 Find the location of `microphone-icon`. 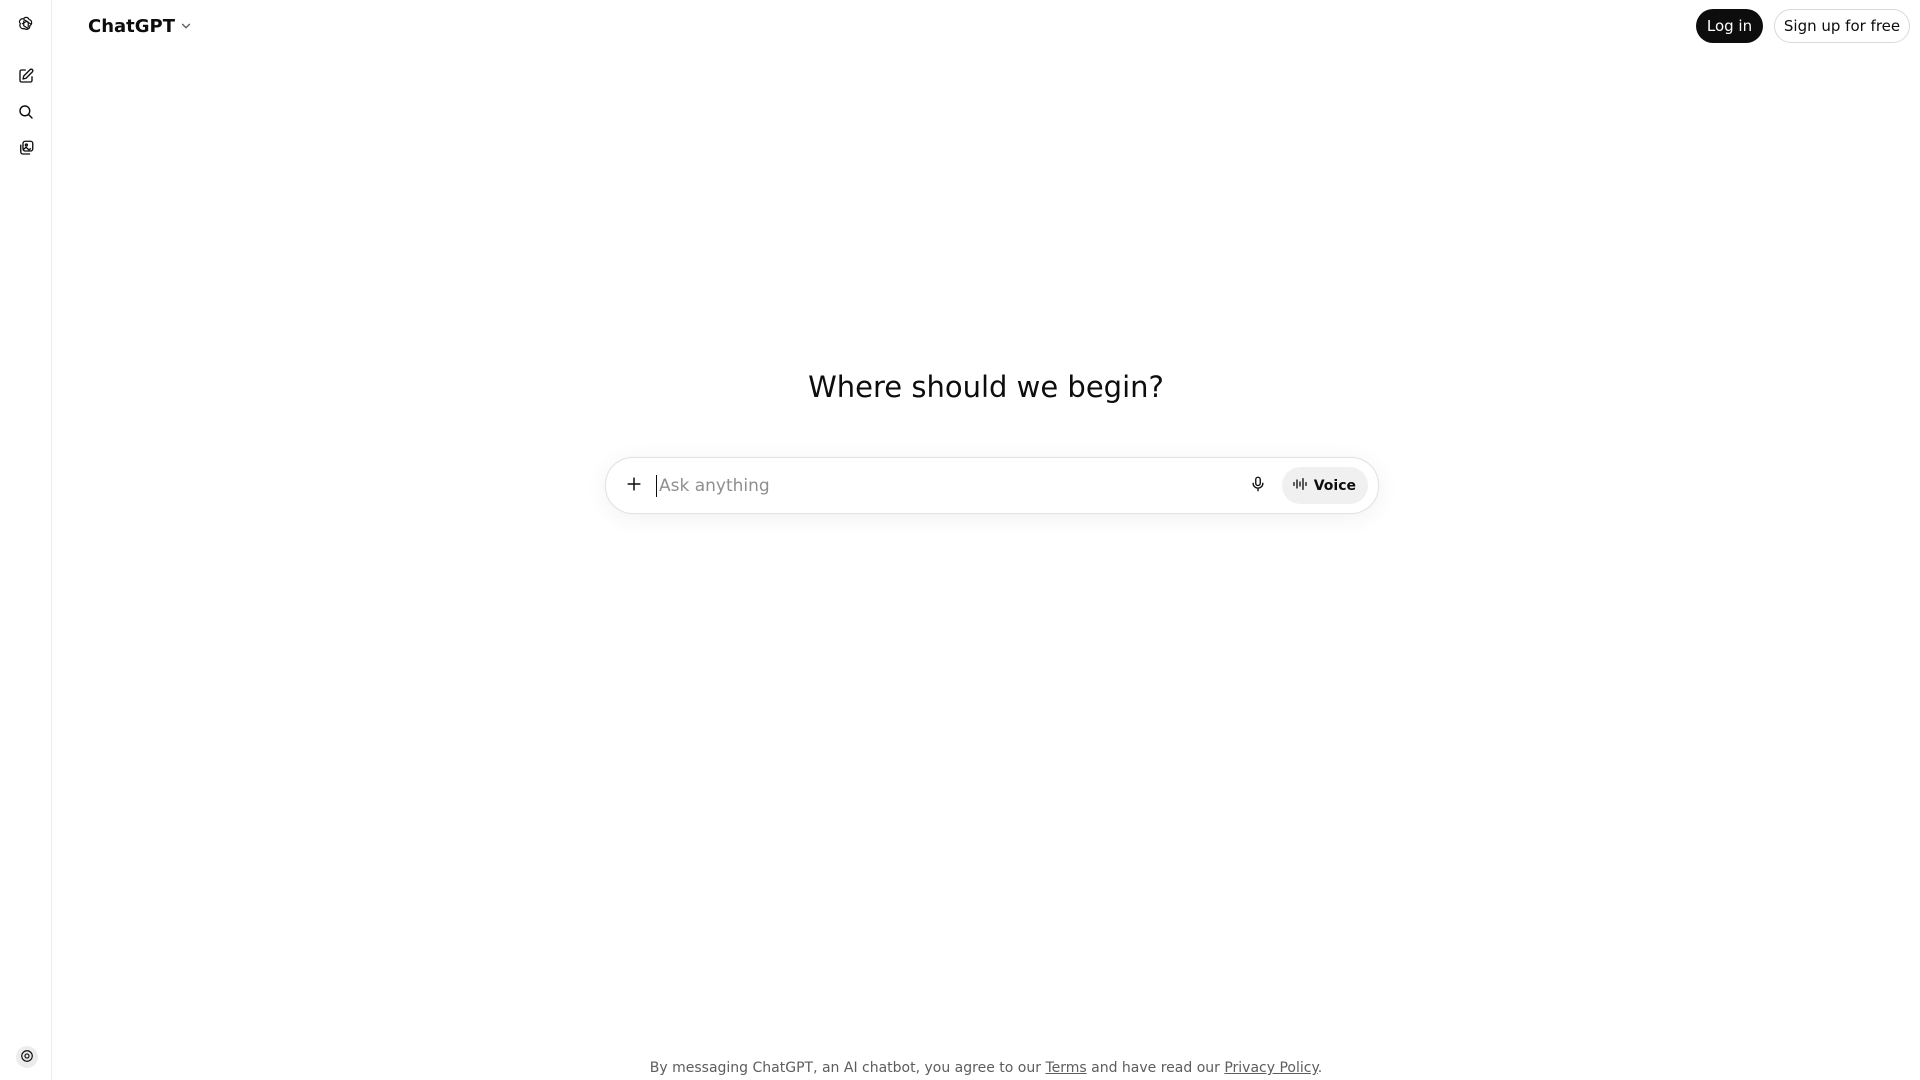

microphone-icon is located at coordinates (1258, 486).